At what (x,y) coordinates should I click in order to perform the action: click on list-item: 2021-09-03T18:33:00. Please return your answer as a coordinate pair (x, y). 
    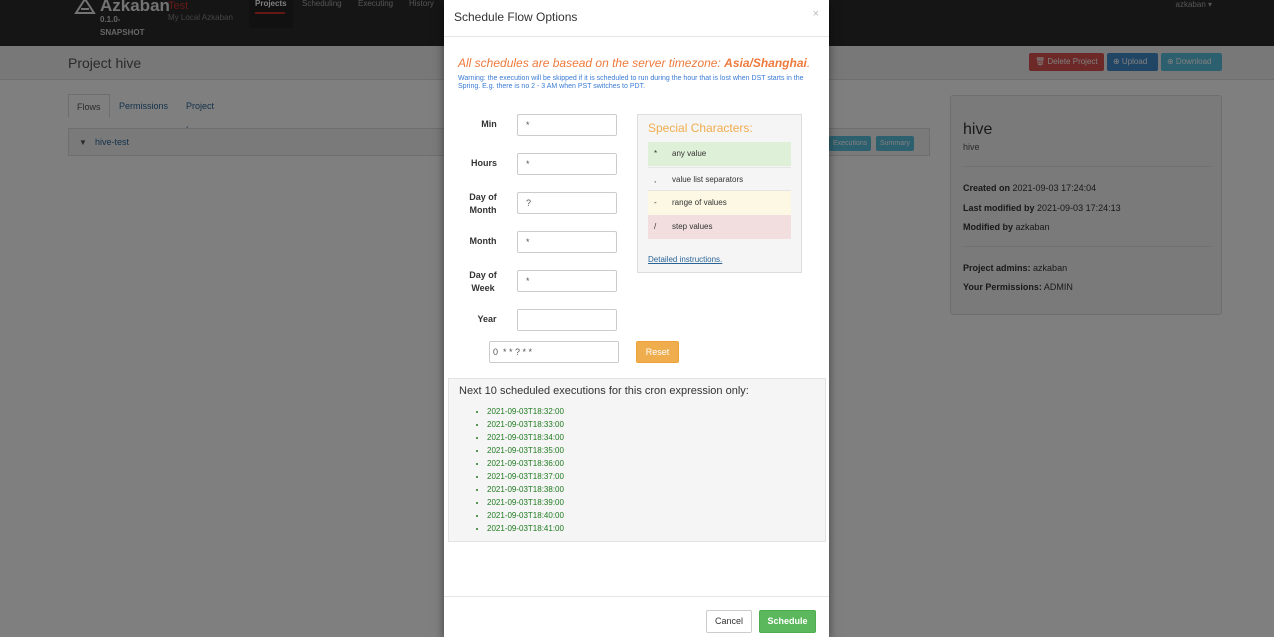
    Looking at the image, I should click on (525, 424).